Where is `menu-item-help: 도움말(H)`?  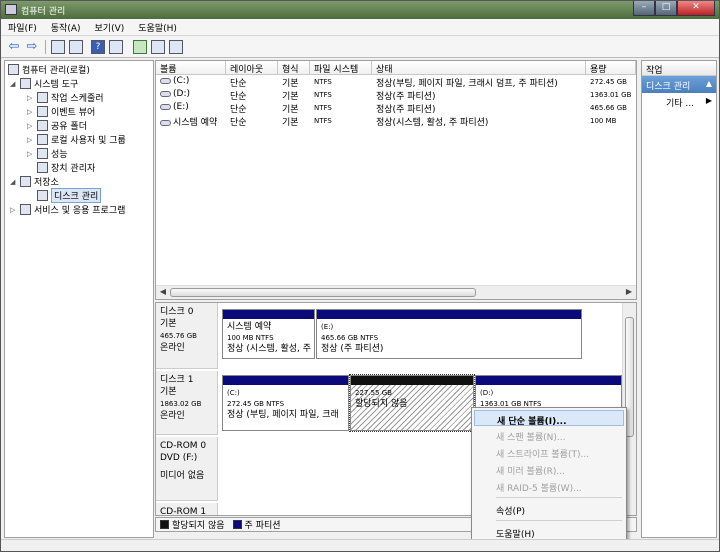 menu-item-help: 도움말(H) is located at coordinates (549, 532).